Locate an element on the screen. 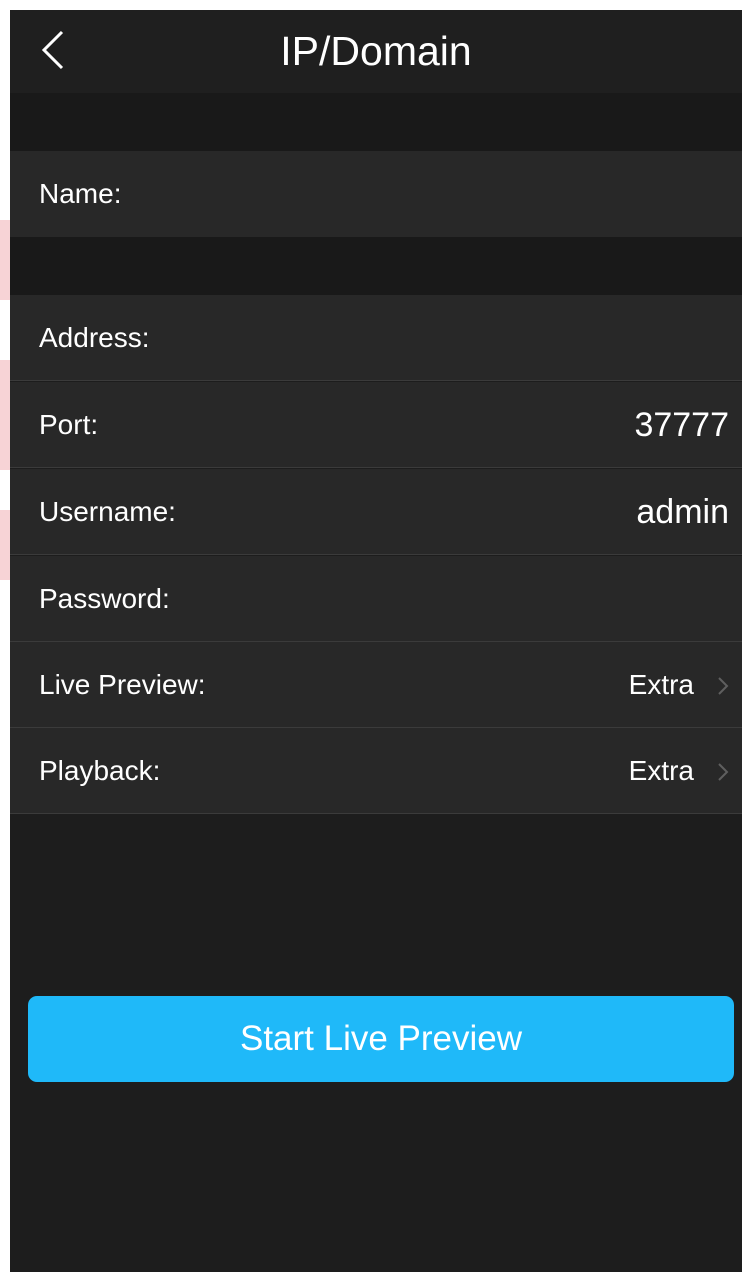 This screenshot has height=1272, width=742. name-field: Name: is located at coordinates (376, 194).